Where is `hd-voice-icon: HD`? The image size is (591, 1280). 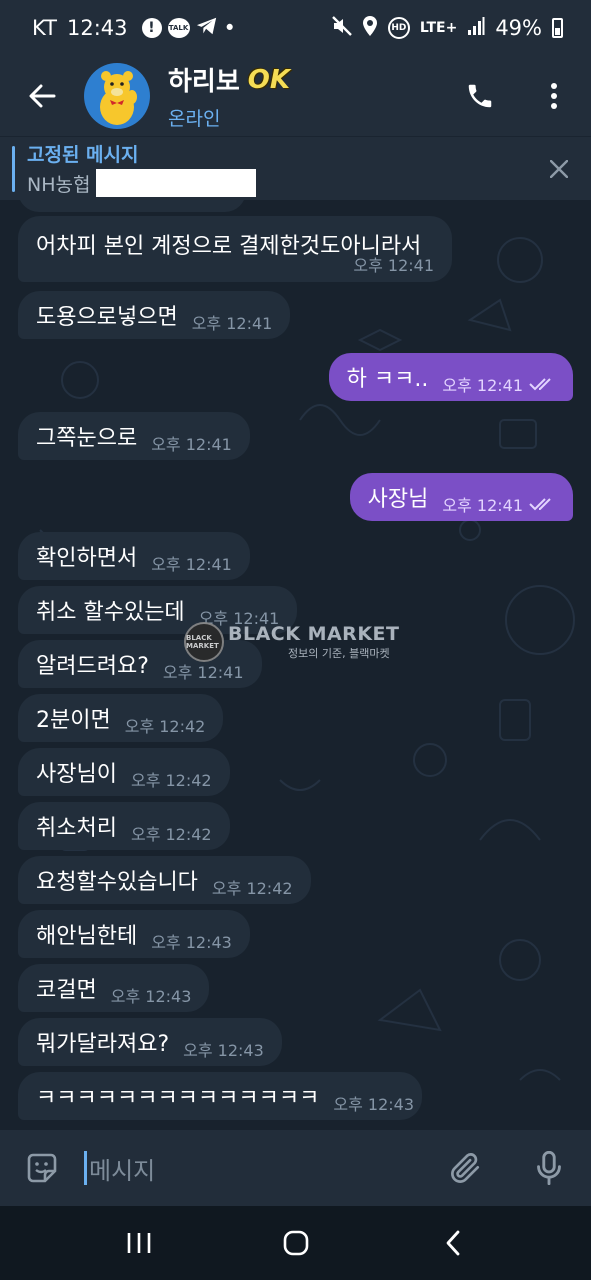
hd-voice-icon: HD is located at coordinates (398, 28).